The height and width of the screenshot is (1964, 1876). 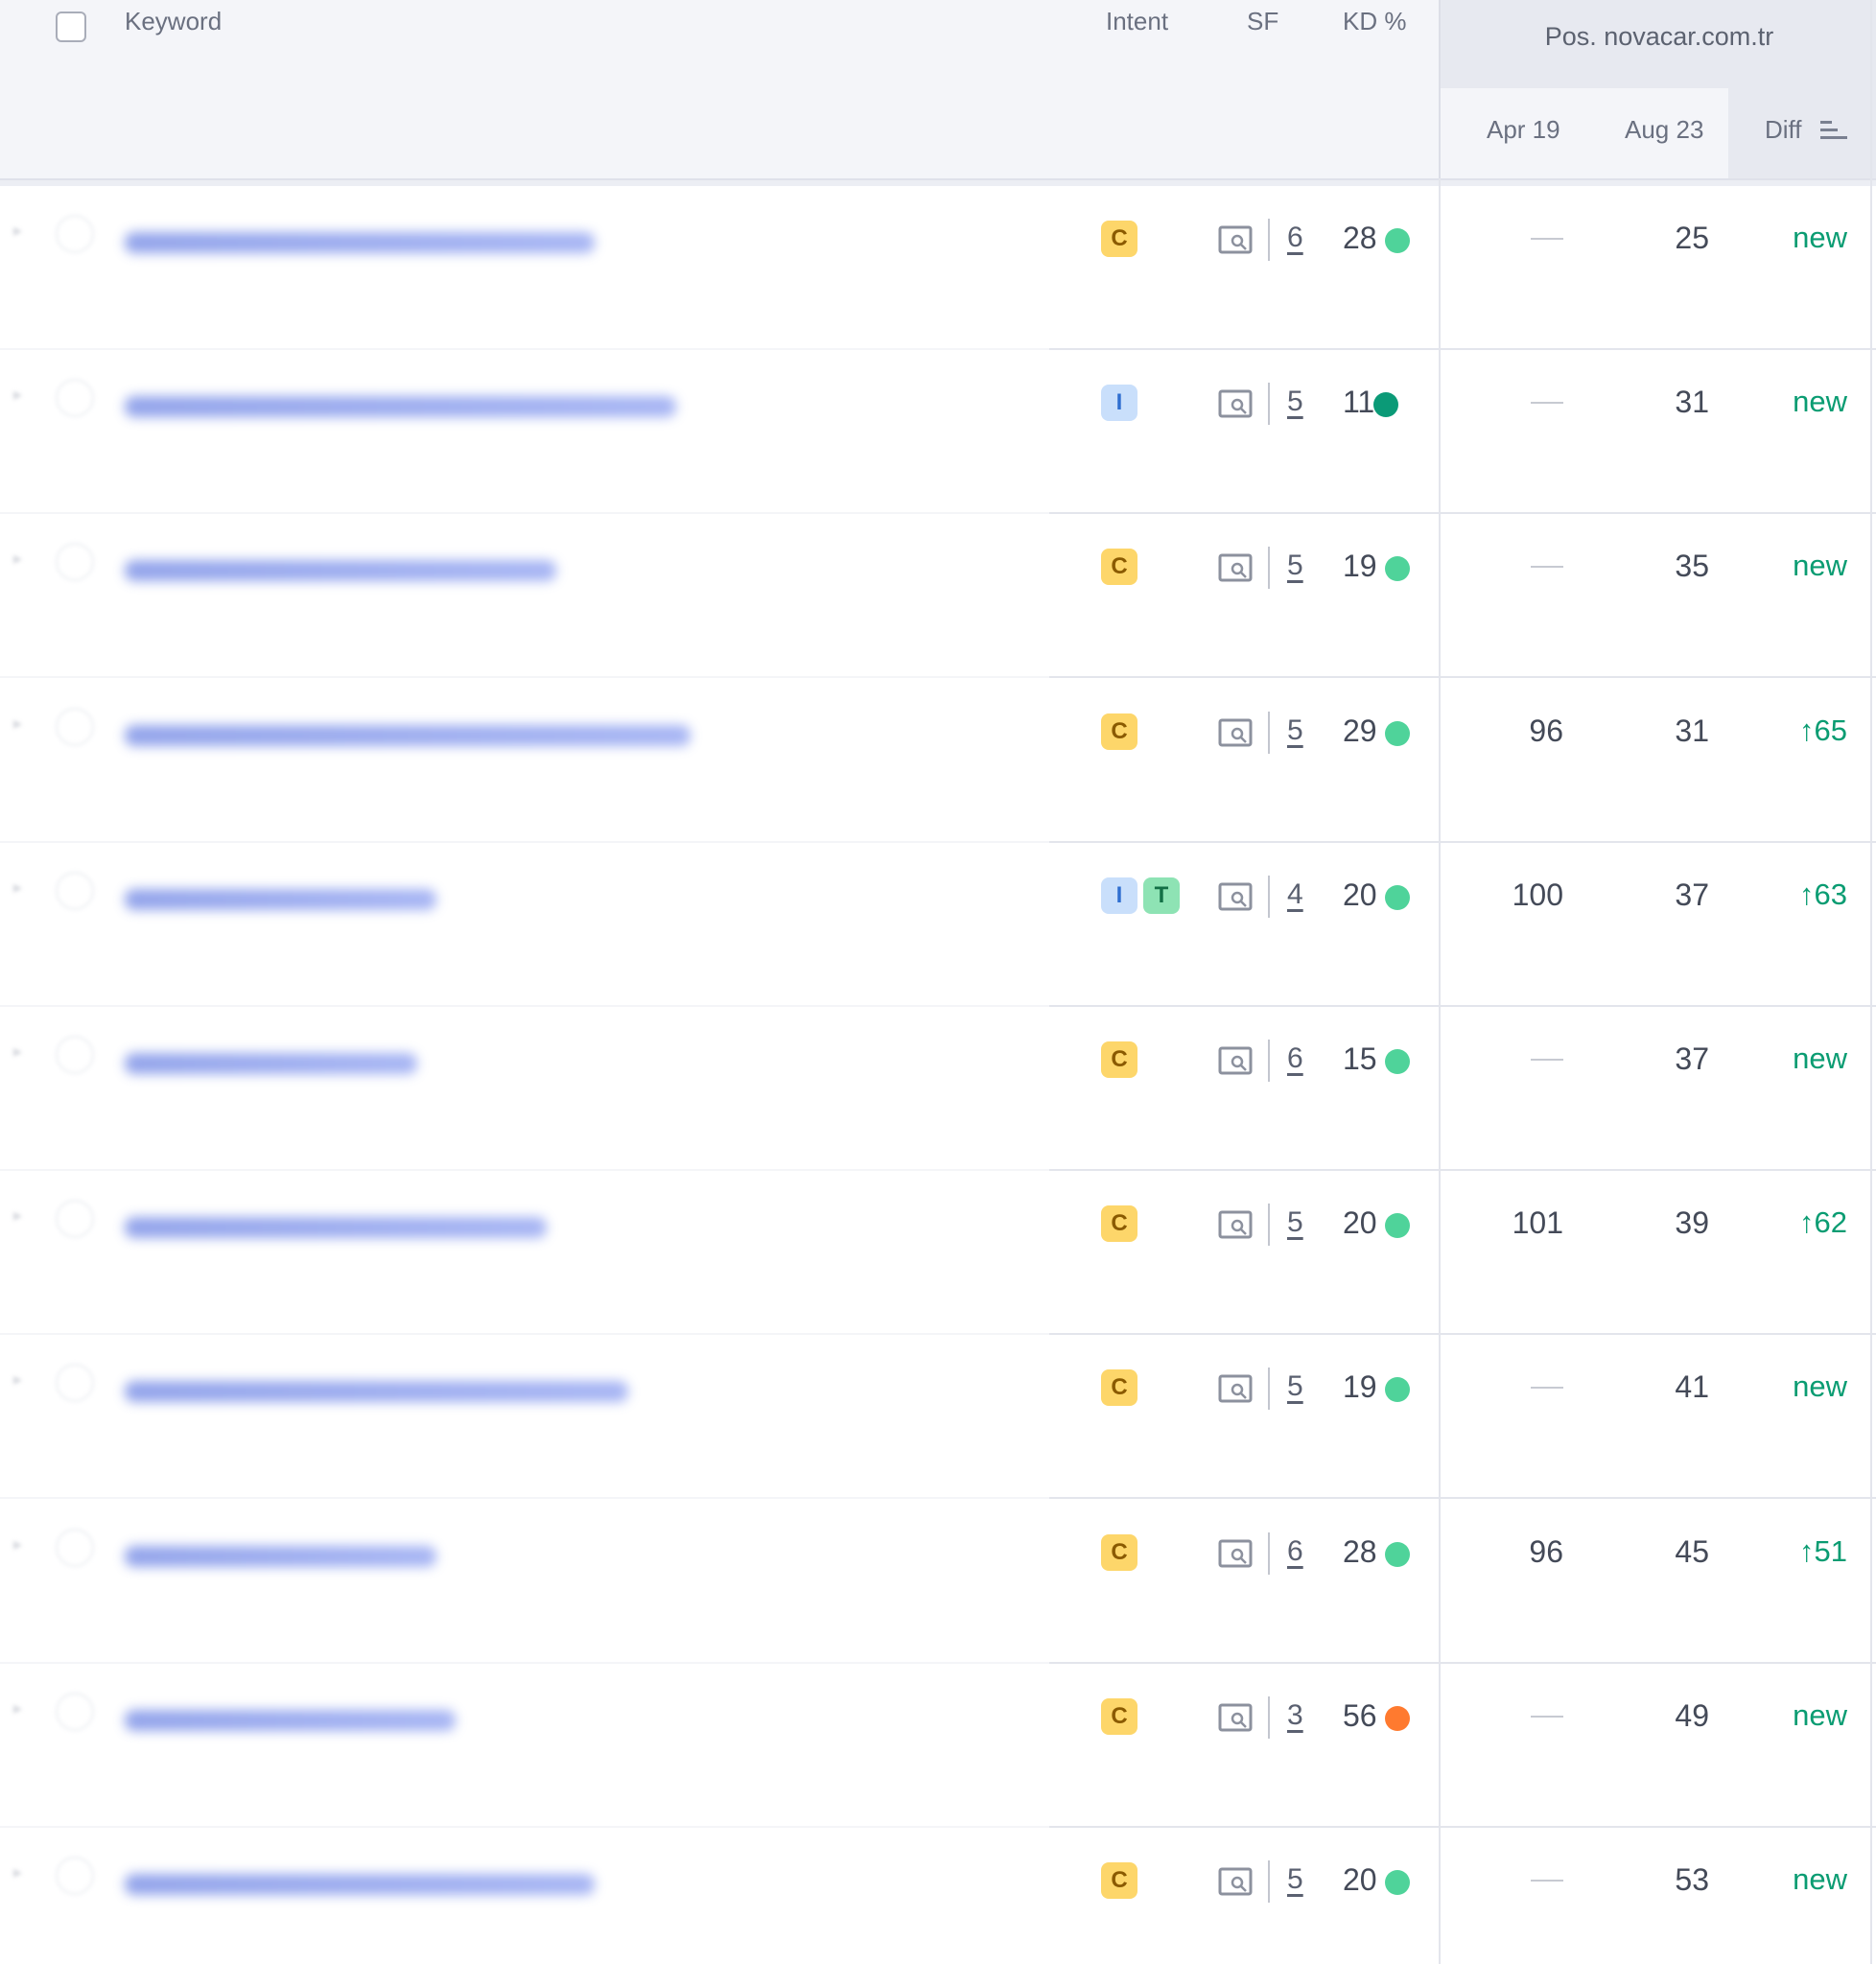 I want to click on column-diff: Diff, so click(x=1783, y=129).